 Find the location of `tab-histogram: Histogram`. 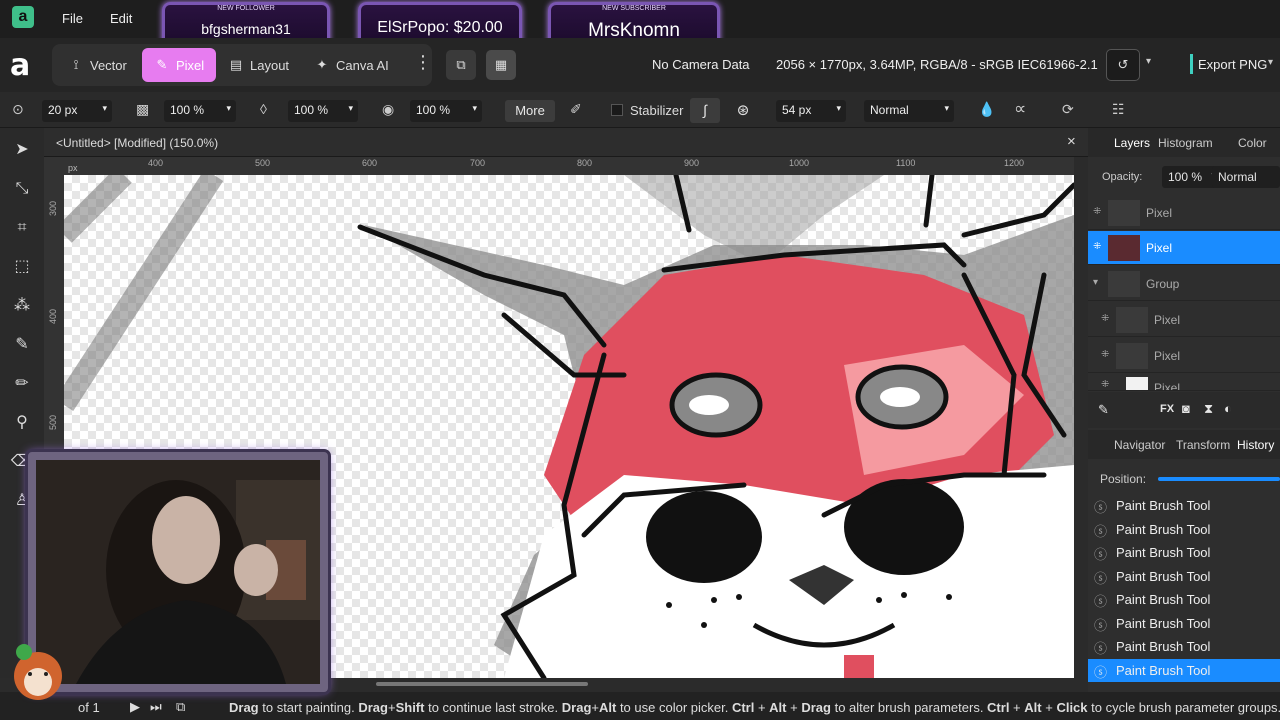

tab-histogram: Histogram is located at coordinates (1185, 143).